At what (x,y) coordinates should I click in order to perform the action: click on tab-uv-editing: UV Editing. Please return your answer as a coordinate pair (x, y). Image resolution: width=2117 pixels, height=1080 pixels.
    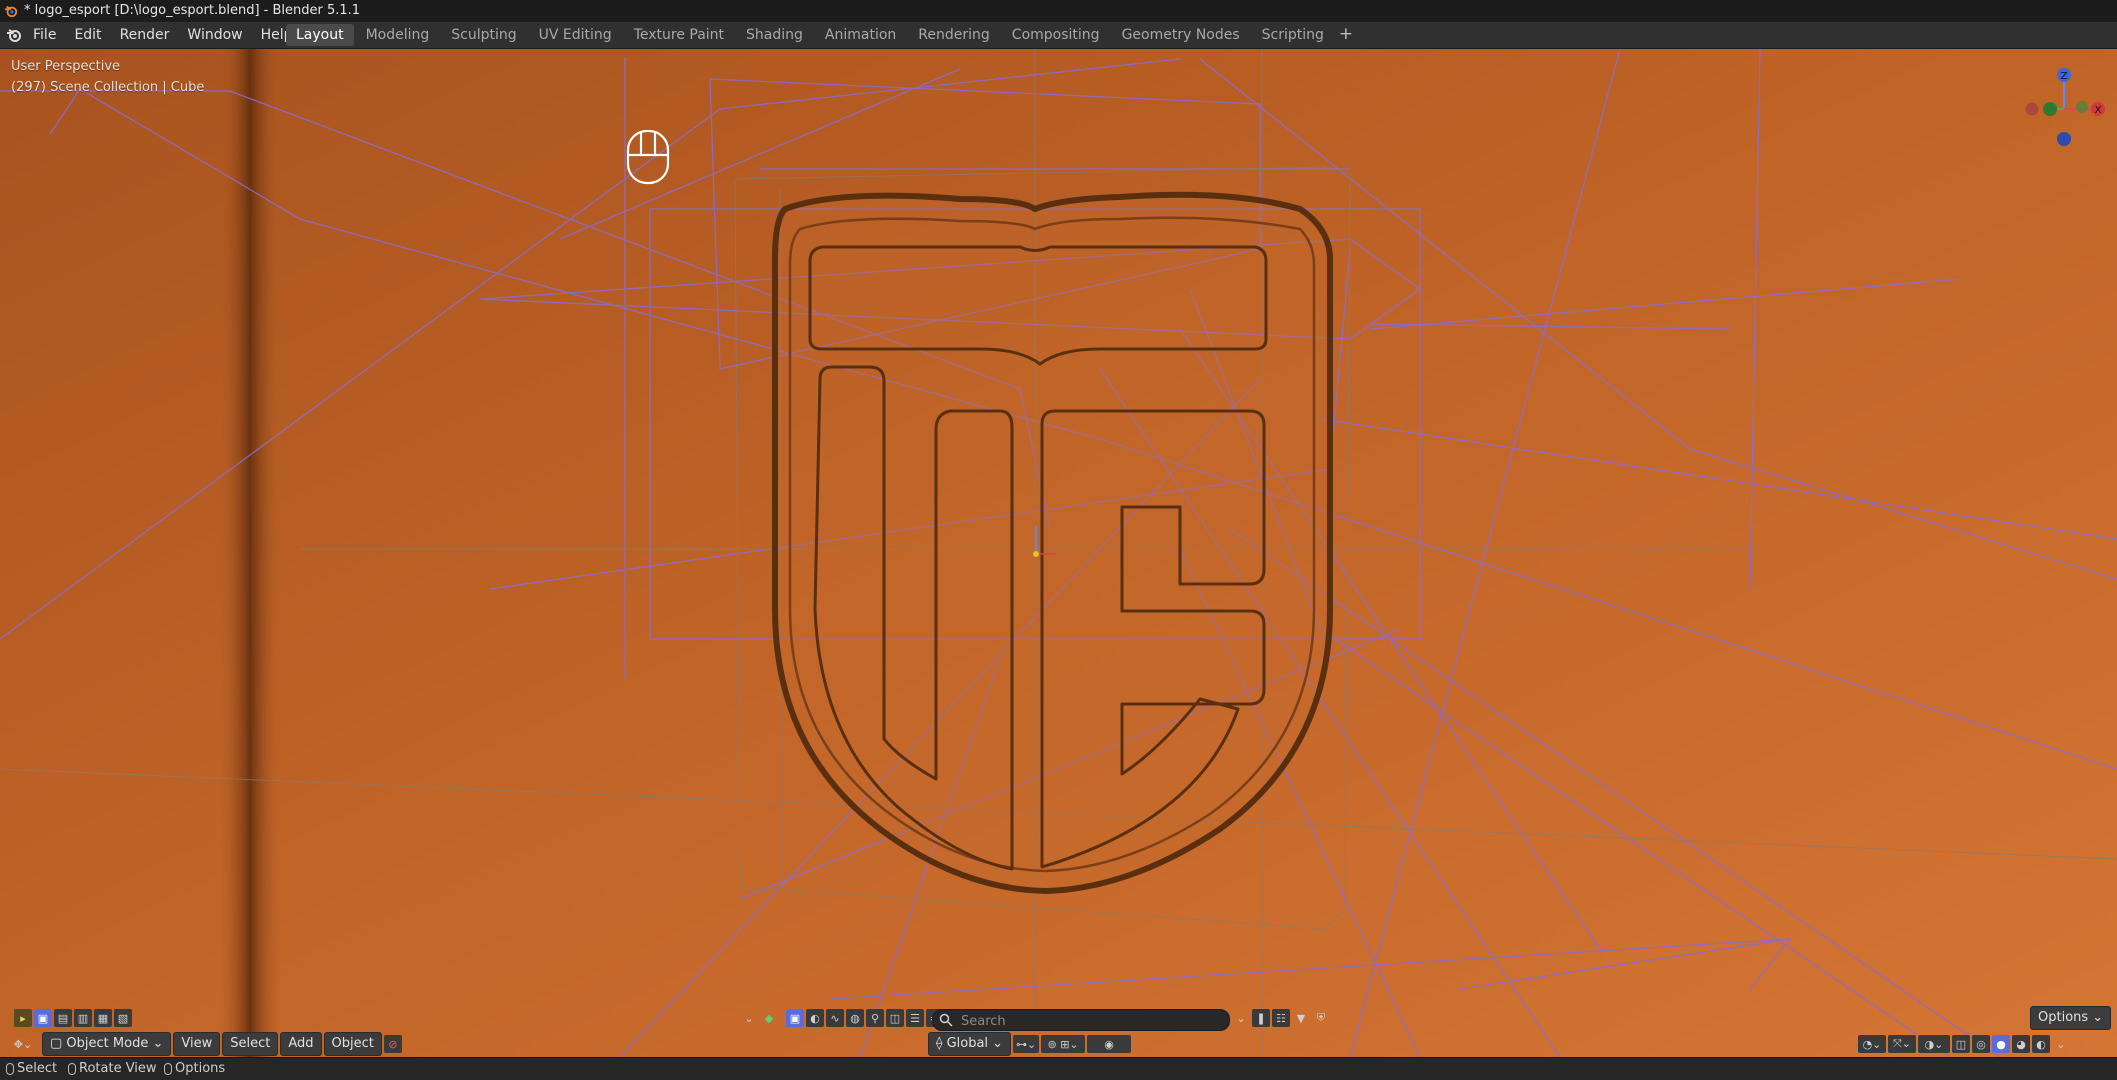
    Looking at the image, I should click on (575, 35).